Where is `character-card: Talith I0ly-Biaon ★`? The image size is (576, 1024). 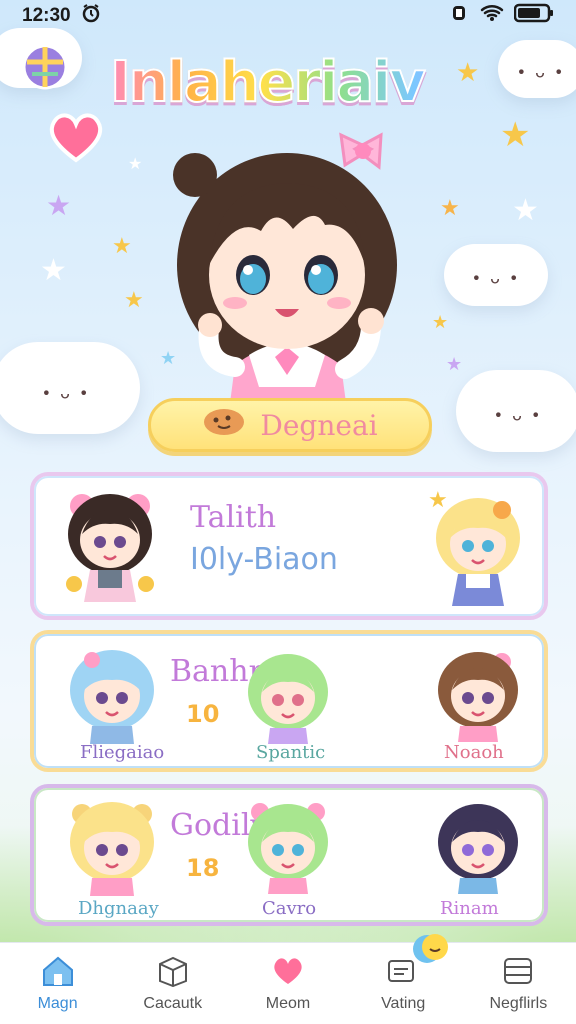
character-card: Talith I0ly-Biaon ★ is located at coordinates (289, 546).